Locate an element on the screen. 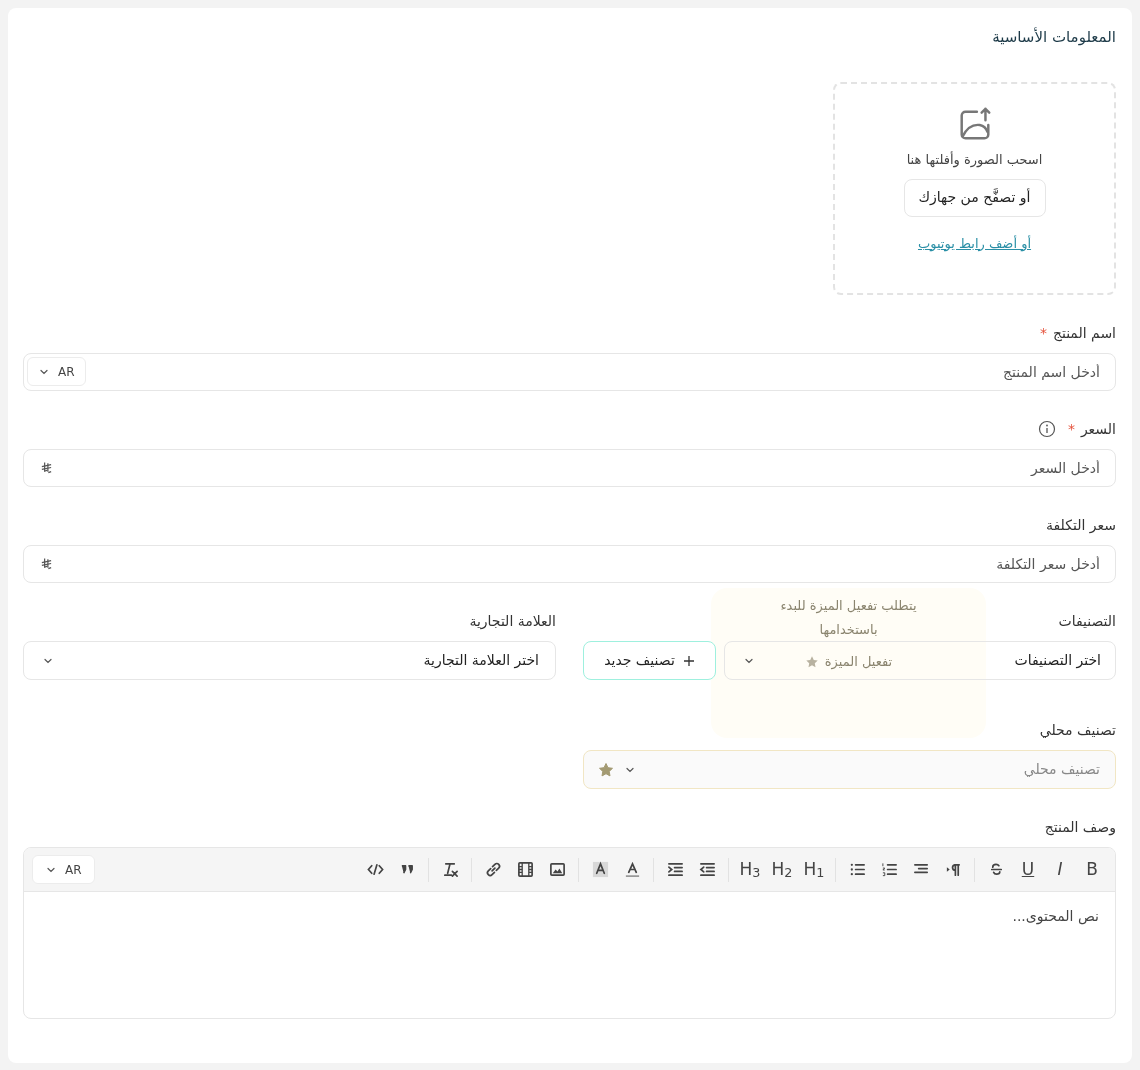  browse-button: أو تصفَّح من جهازك is located at coordinates (974, 197).